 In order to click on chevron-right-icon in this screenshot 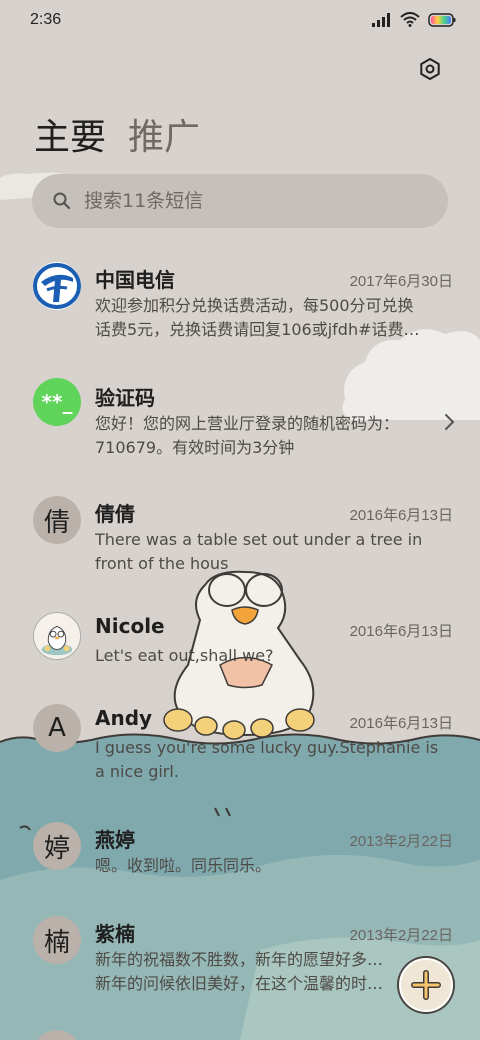, I will do `click(450, 422)`.